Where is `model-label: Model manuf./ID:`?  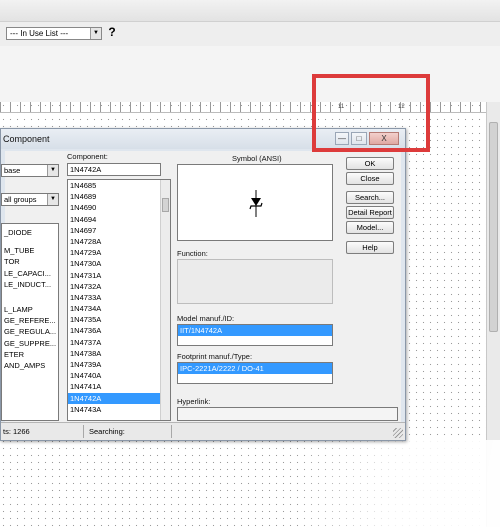
model-label: Model manuf./ID: is located at coordinates (206, 318).